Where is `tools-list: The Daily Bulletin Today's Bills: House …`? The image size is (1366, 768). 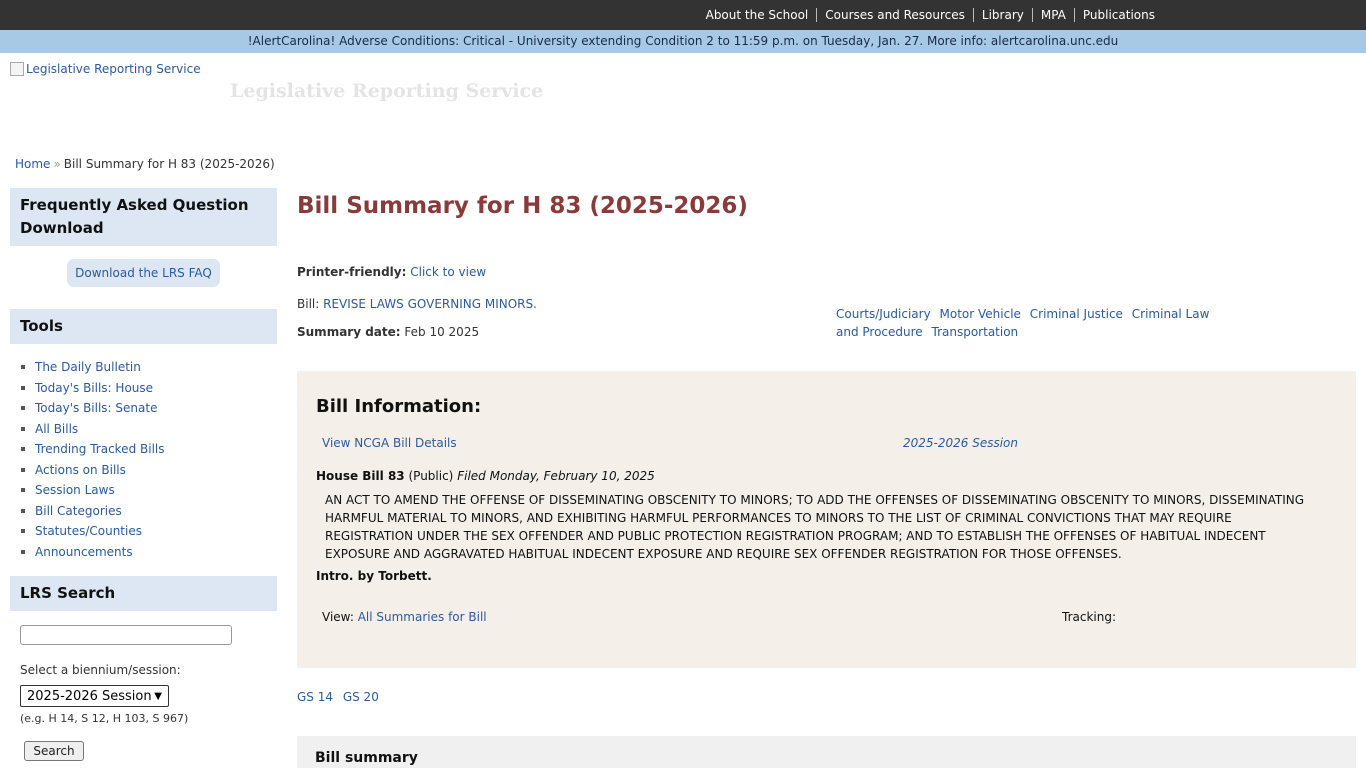 tools-list: The Daily Bulletin Today's Bills: House … is located at coordinates (143, 460).